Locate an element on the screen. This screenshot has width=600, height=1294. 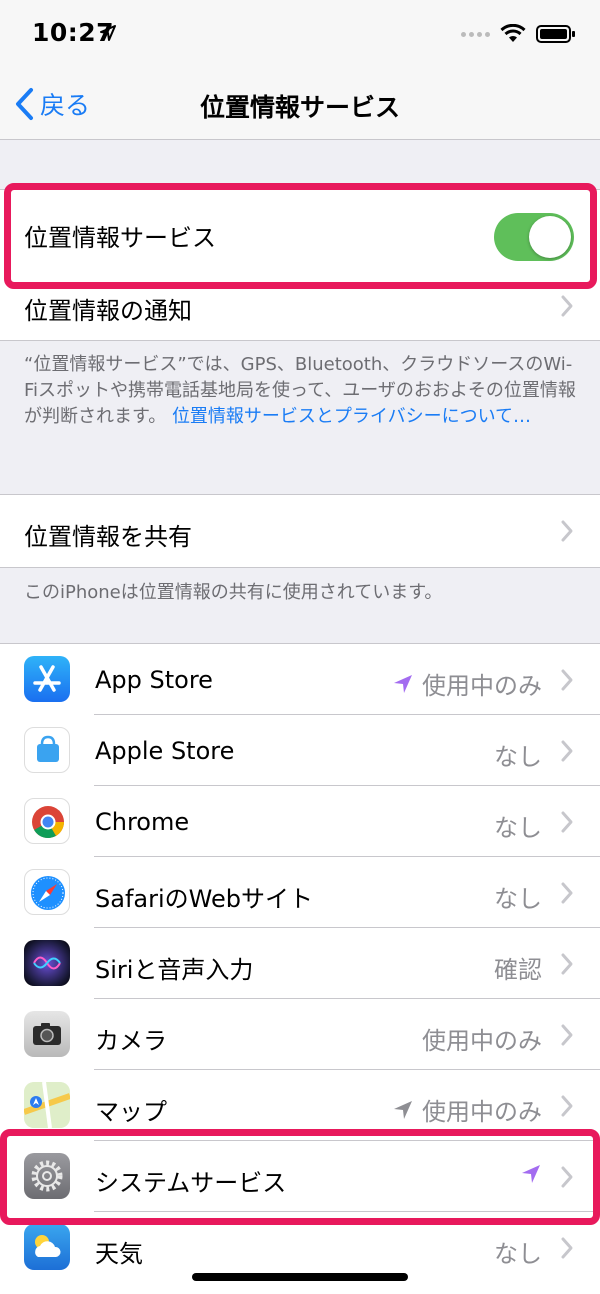
app-row-apple-store: Apple Store なし is located at coordinates (300, 750).